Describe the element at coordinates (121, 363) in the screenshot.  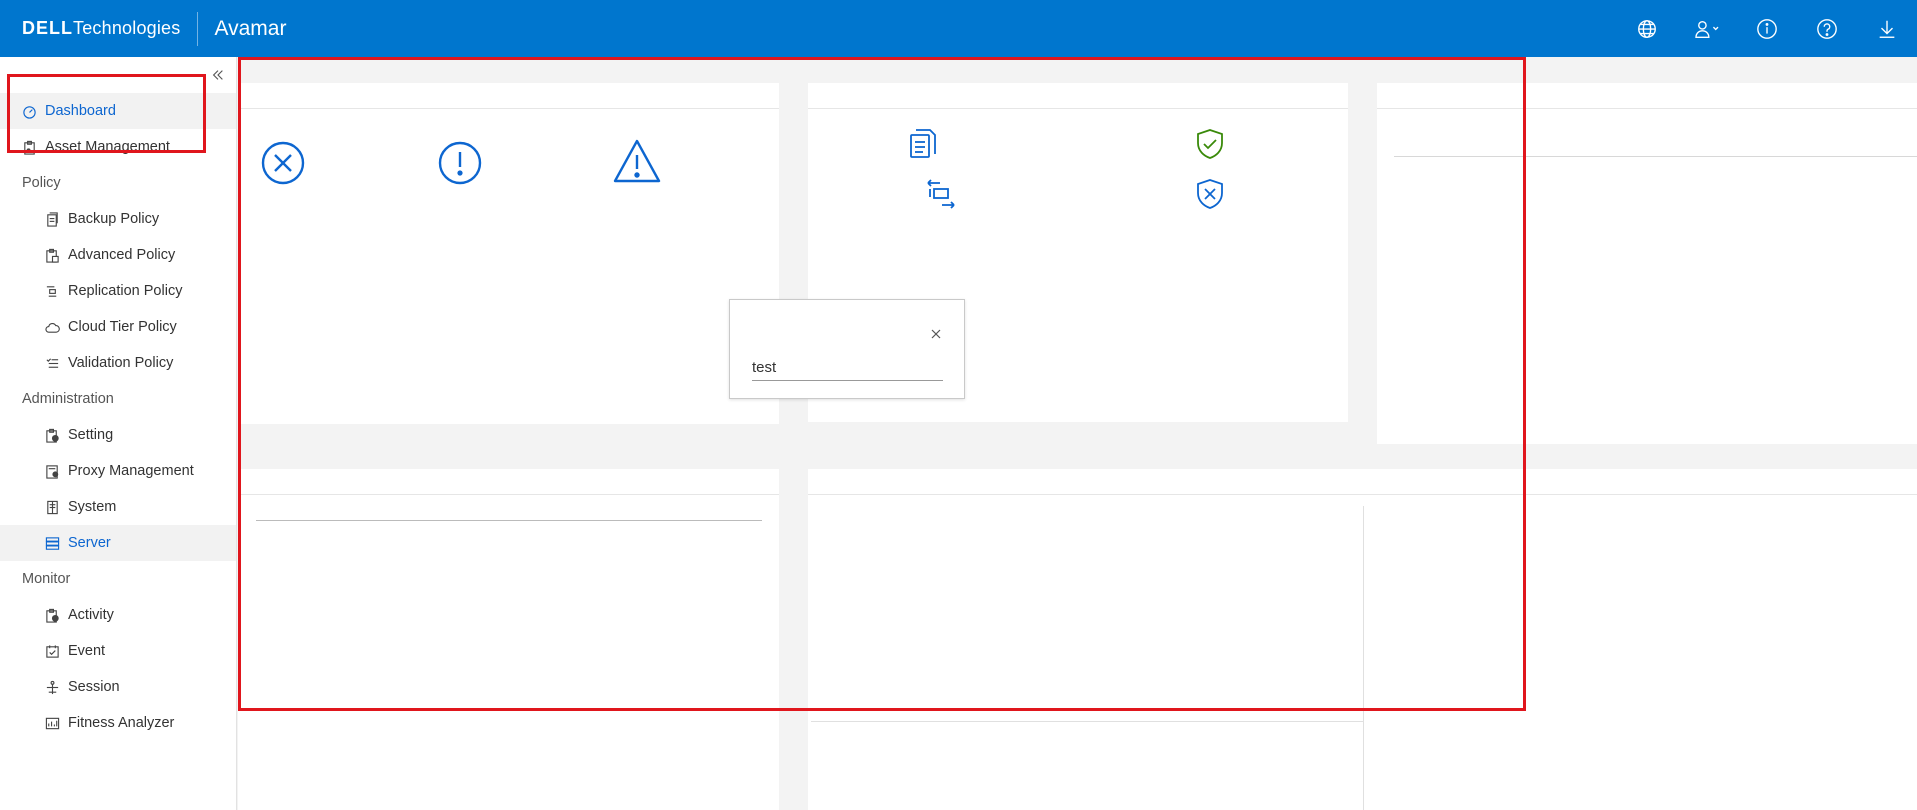
I see `sidebar-item-label: Validation Policy` at that location.